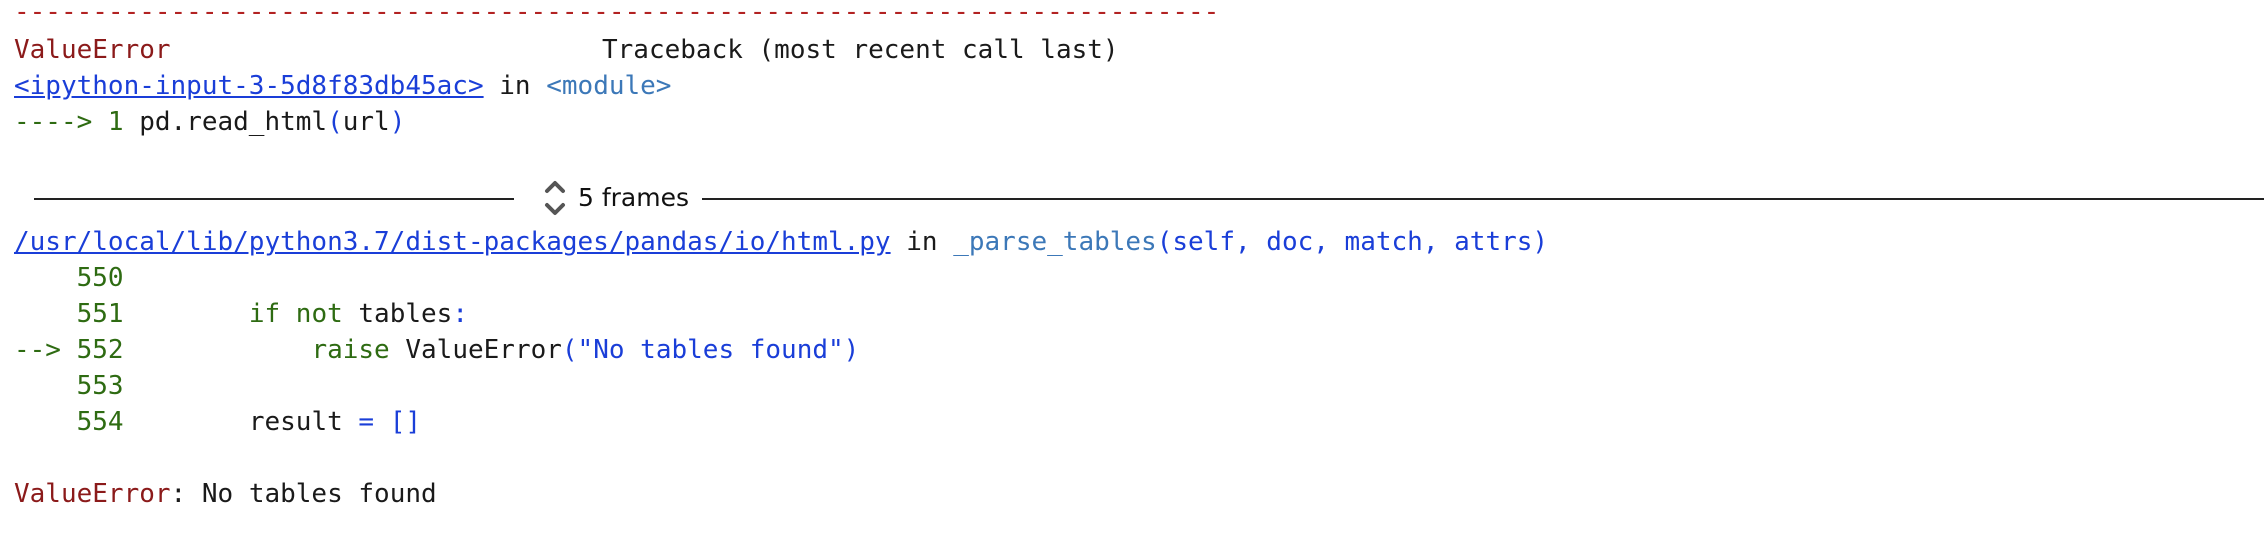  What do you see at coordinates (303, 494) in the screenshot?
I see `final-error-message: : No tables found` at bounding box center [303, 494].